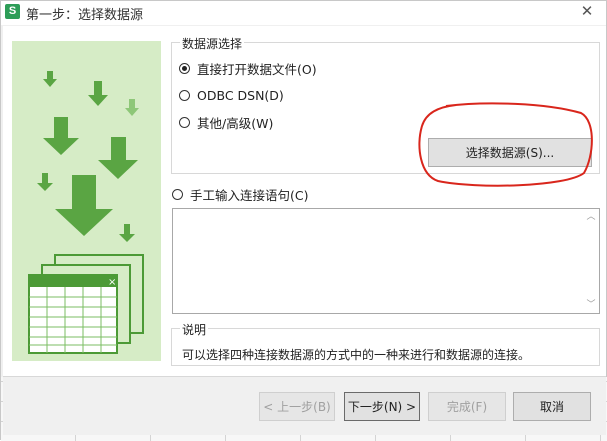  Describe the element at coordinates (591, 261) in the screenshot. I see `textarea-scrollbar: ︿ ﹀` at that location.